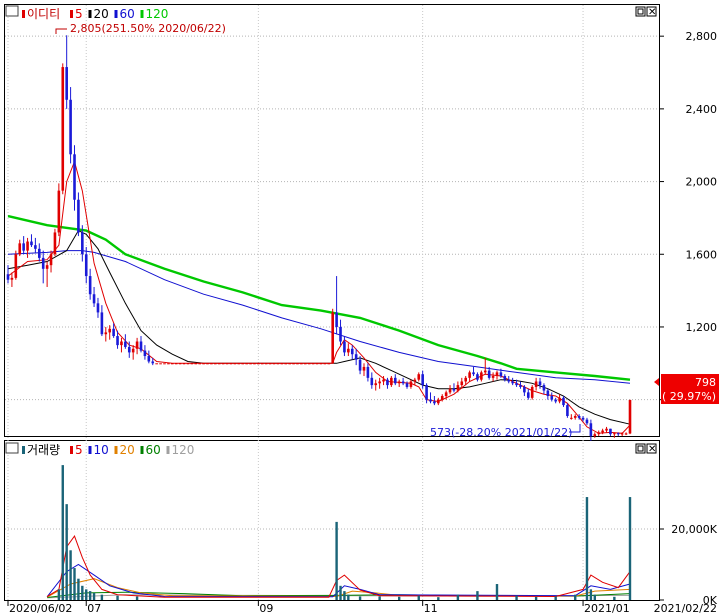 The width and height of the screenshot is (720, 616). Describe the element at coordinates (501, 432) in the screenshot. I see `min-annotation-text: 573(-28.20% 2021/01/22)` at that location.